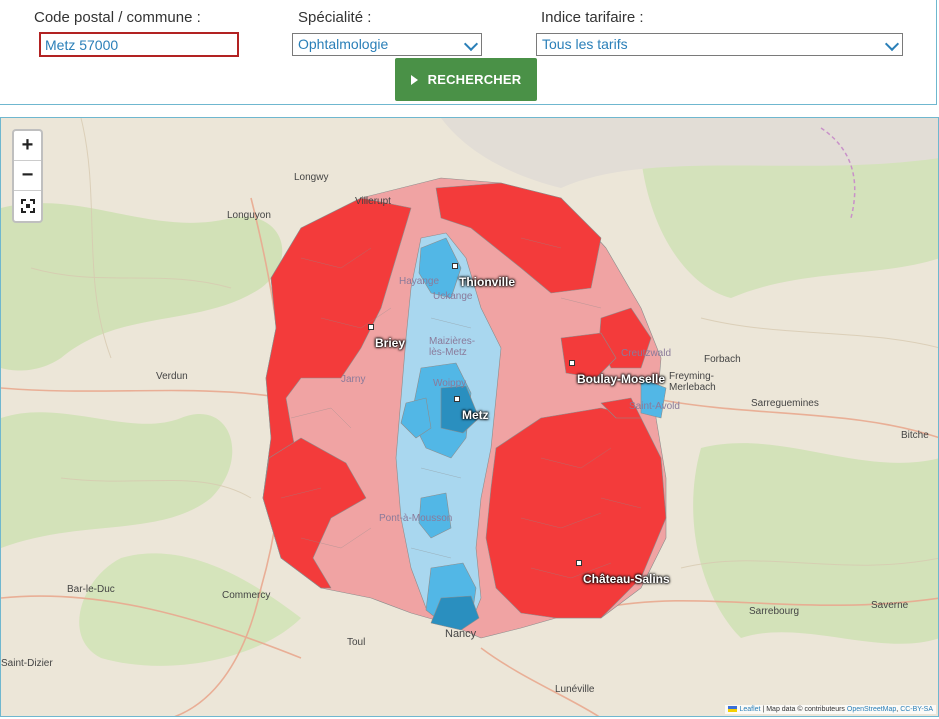 Image resolution: width=939 pixels, height=719 pixels. What do you see at coordinates (749, 709) in the screenshot?
I see `leaflet-link: Leaflet` at bounding box center [749, 709].